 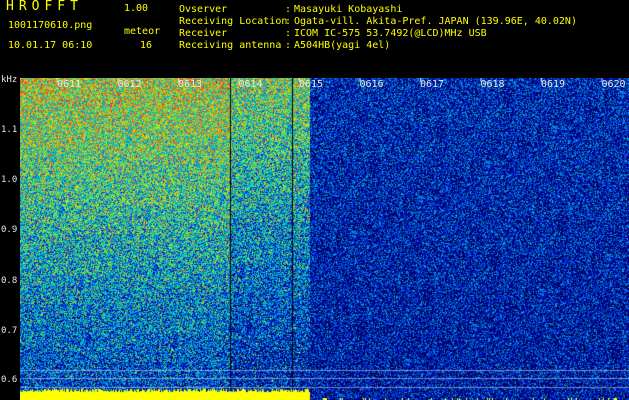 I want to click on meteor-label: meteor, so click(x=142, y=31).